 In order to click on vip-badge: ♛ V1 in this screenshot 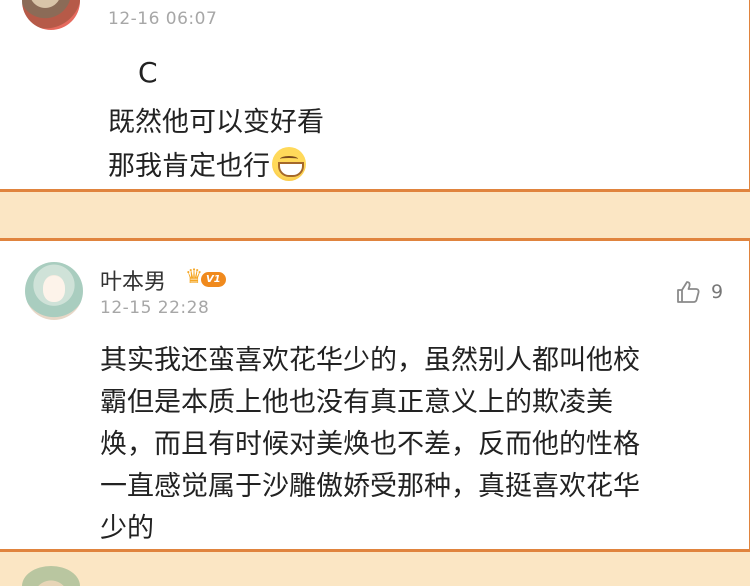, I will do `click(208, 277)`.